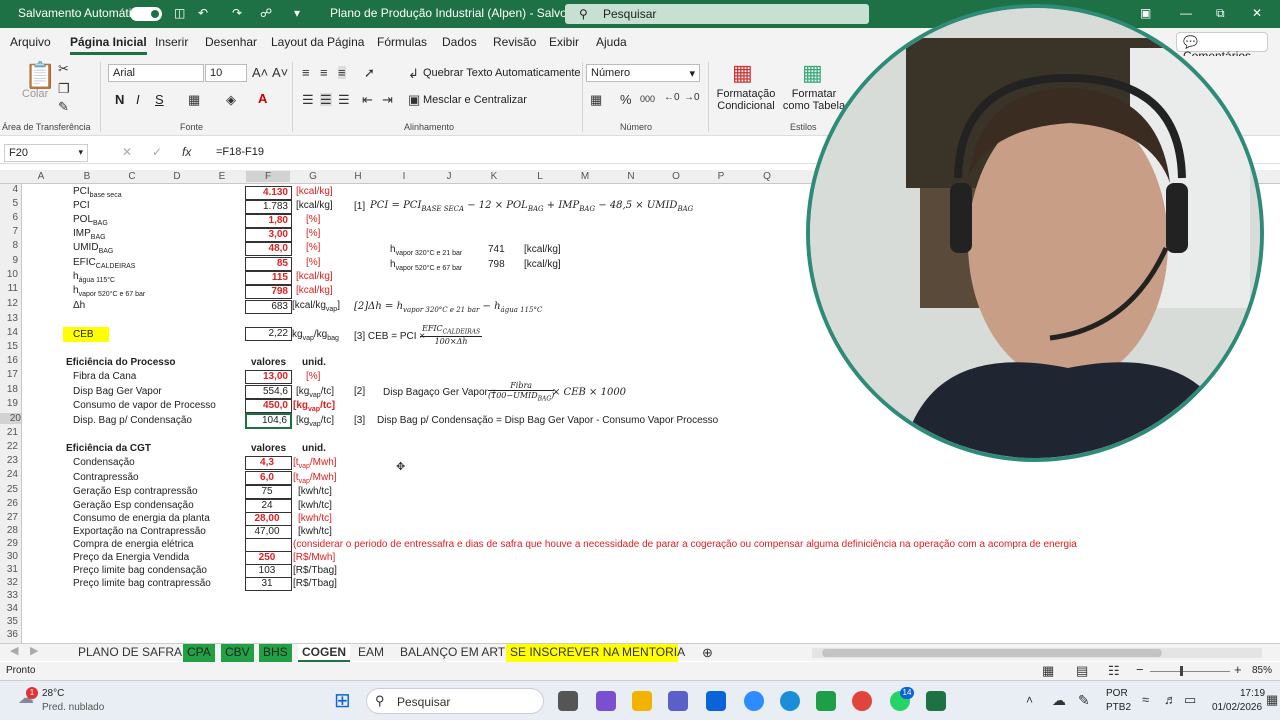  What do you see at coordinates (1190, 671) in the screenshot?
I see `zoom-slider` at bounding box center [1190, 671].